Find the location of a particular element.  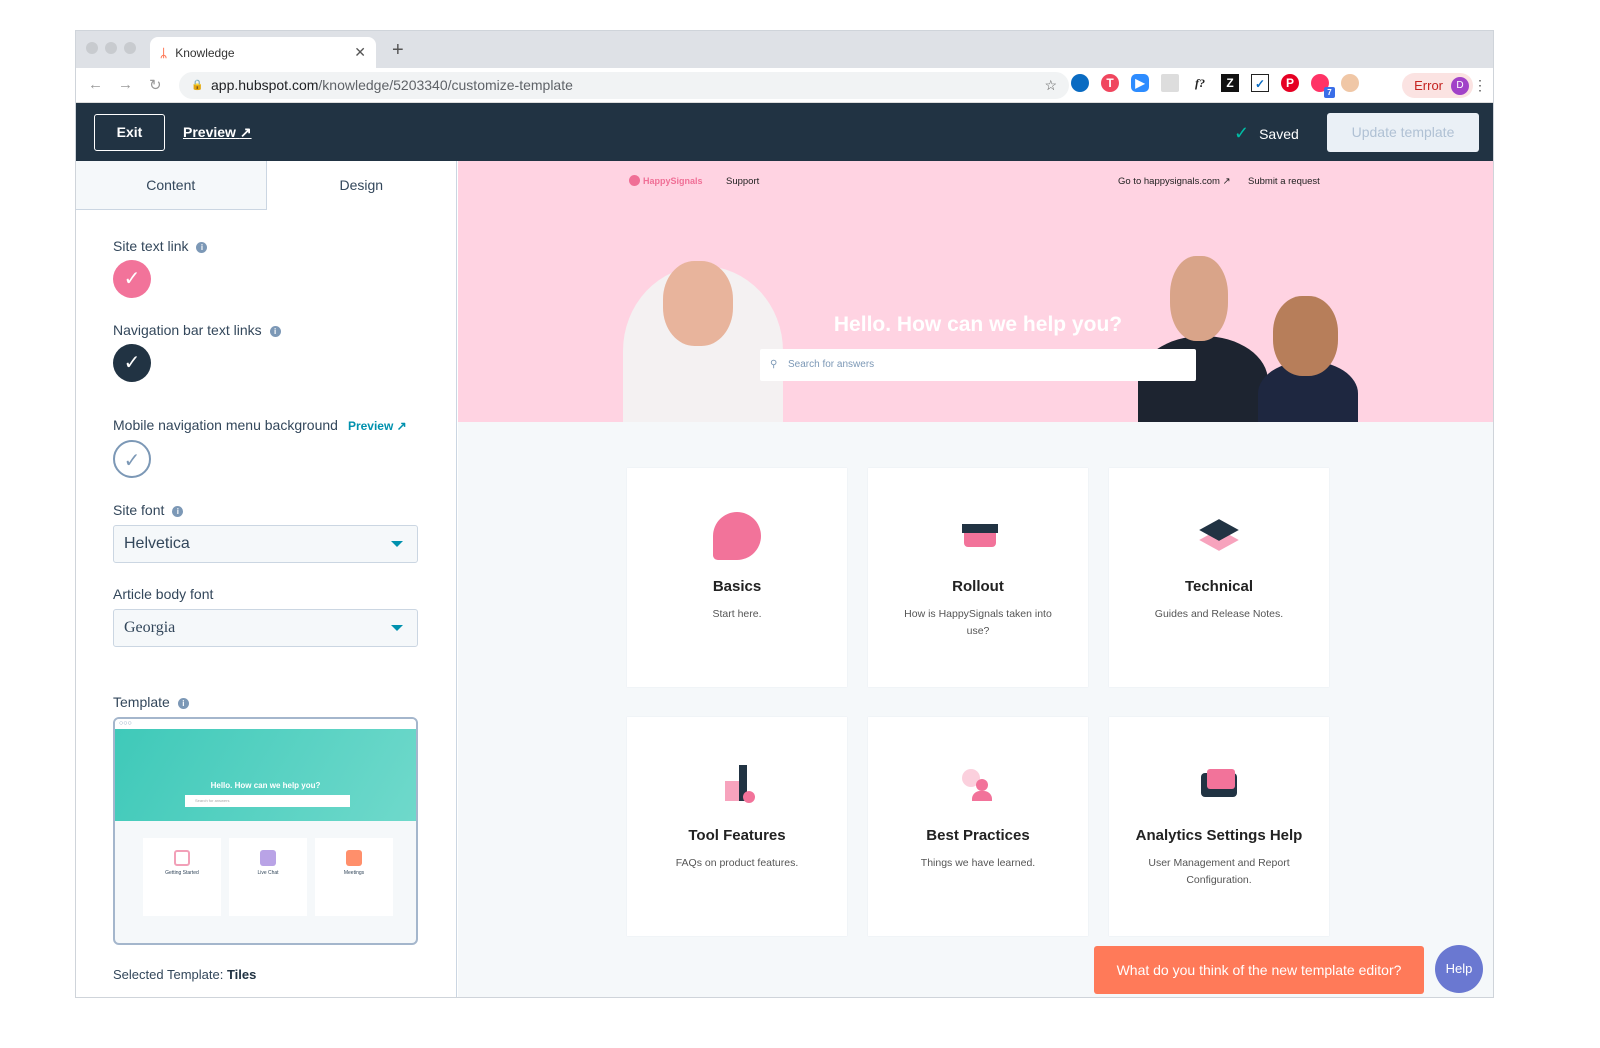

label-text: Template is located at coordinates (141, 702).